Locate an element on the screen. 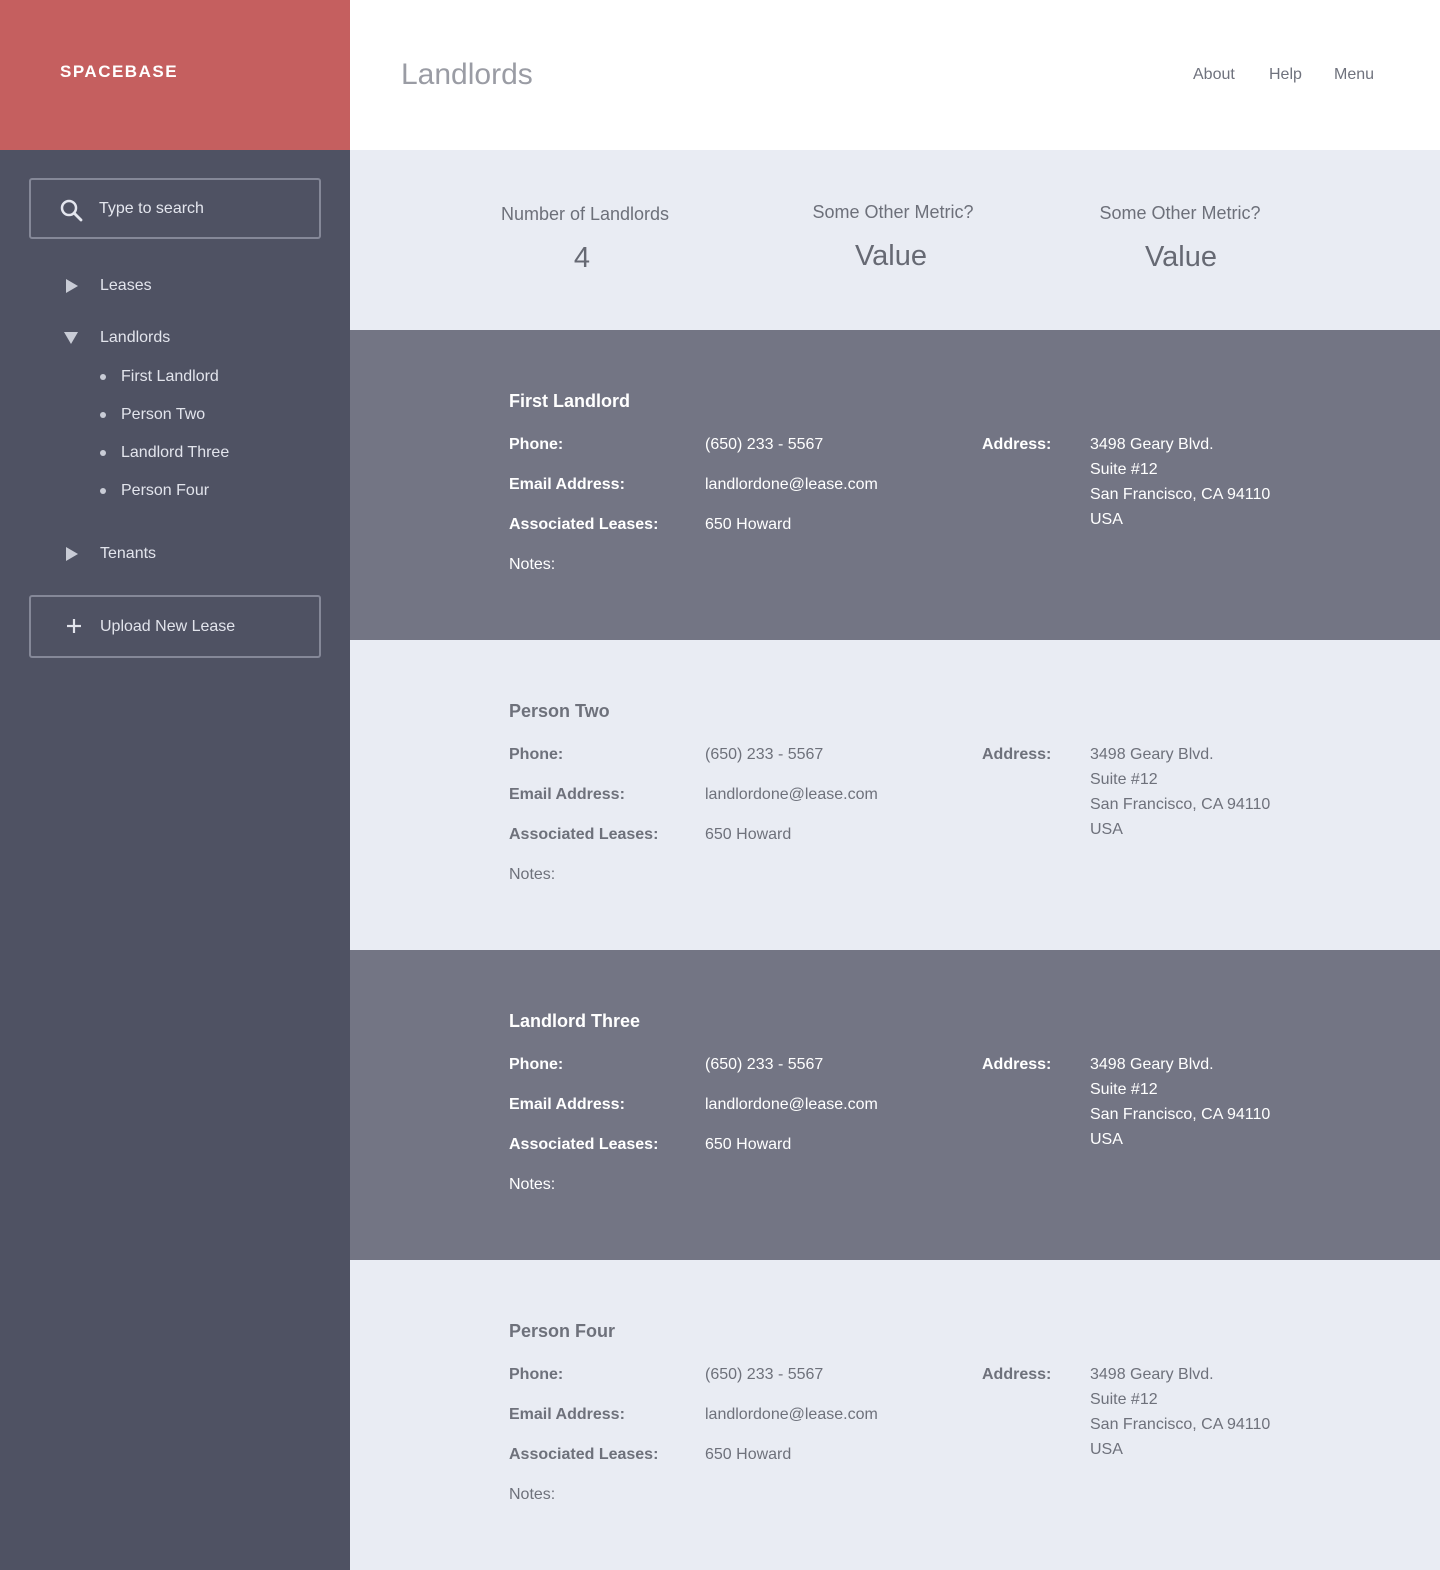 The height and width of the screenshot is (1570, 1440). search-box is located at coordinates (175, 208).